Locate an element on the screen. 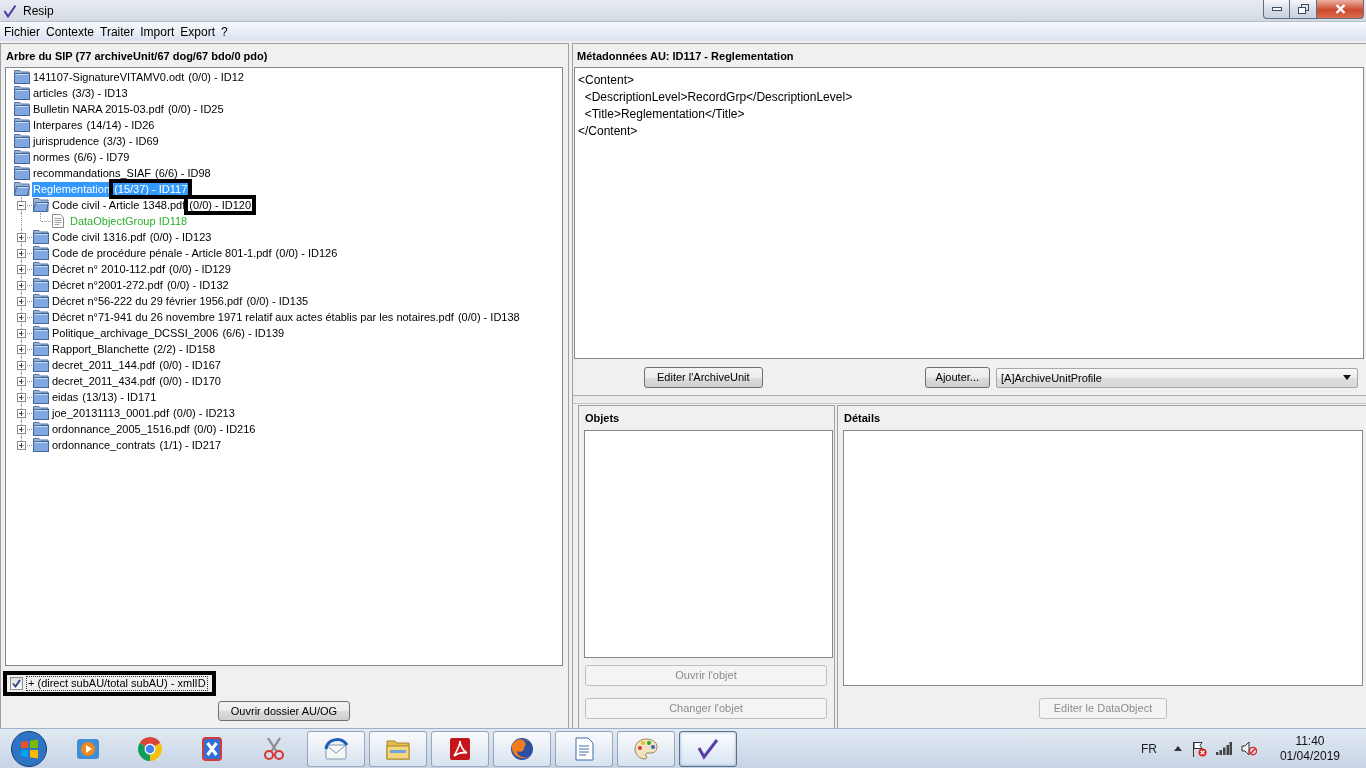 This screenshot has height=768, width=1366. tick-icon is located at coordinates (16, 683).